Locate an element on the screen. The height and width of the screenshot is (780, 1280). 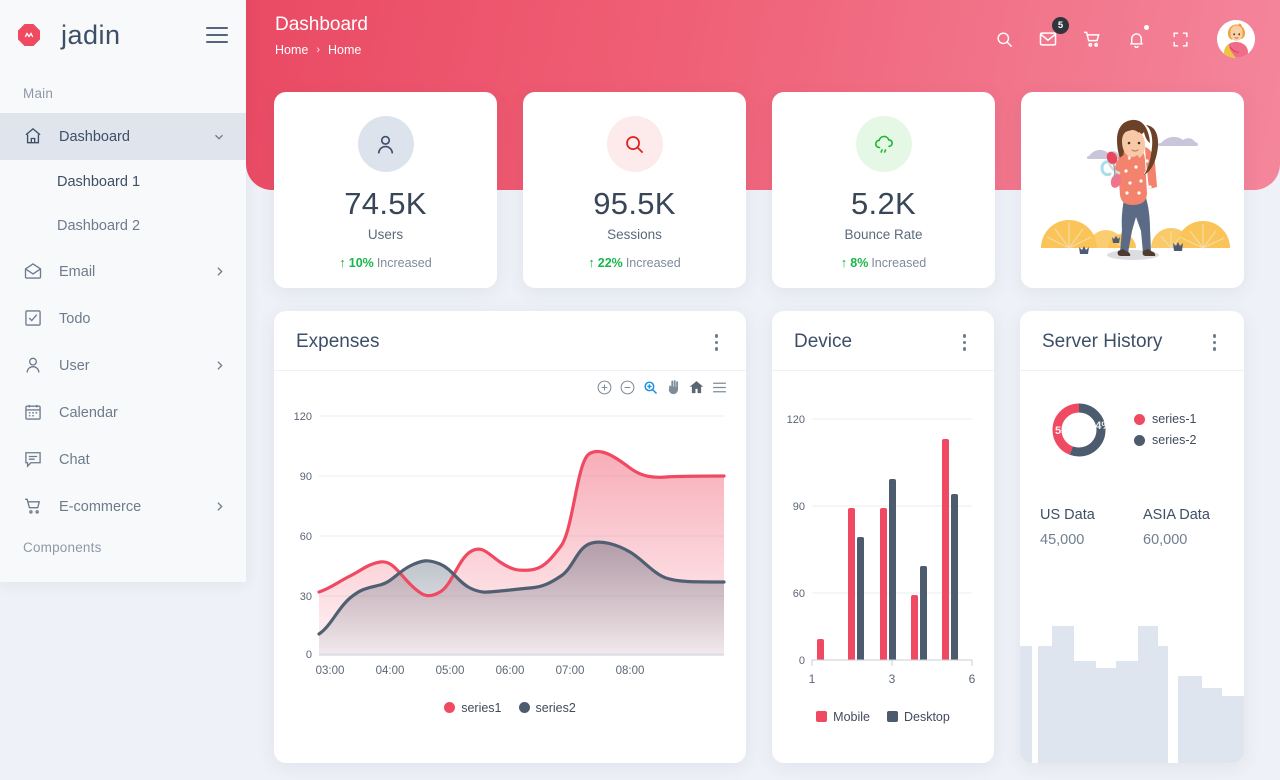
sidebar-subitem-label: Dashboard 1 is located at coordinates (99, 182).